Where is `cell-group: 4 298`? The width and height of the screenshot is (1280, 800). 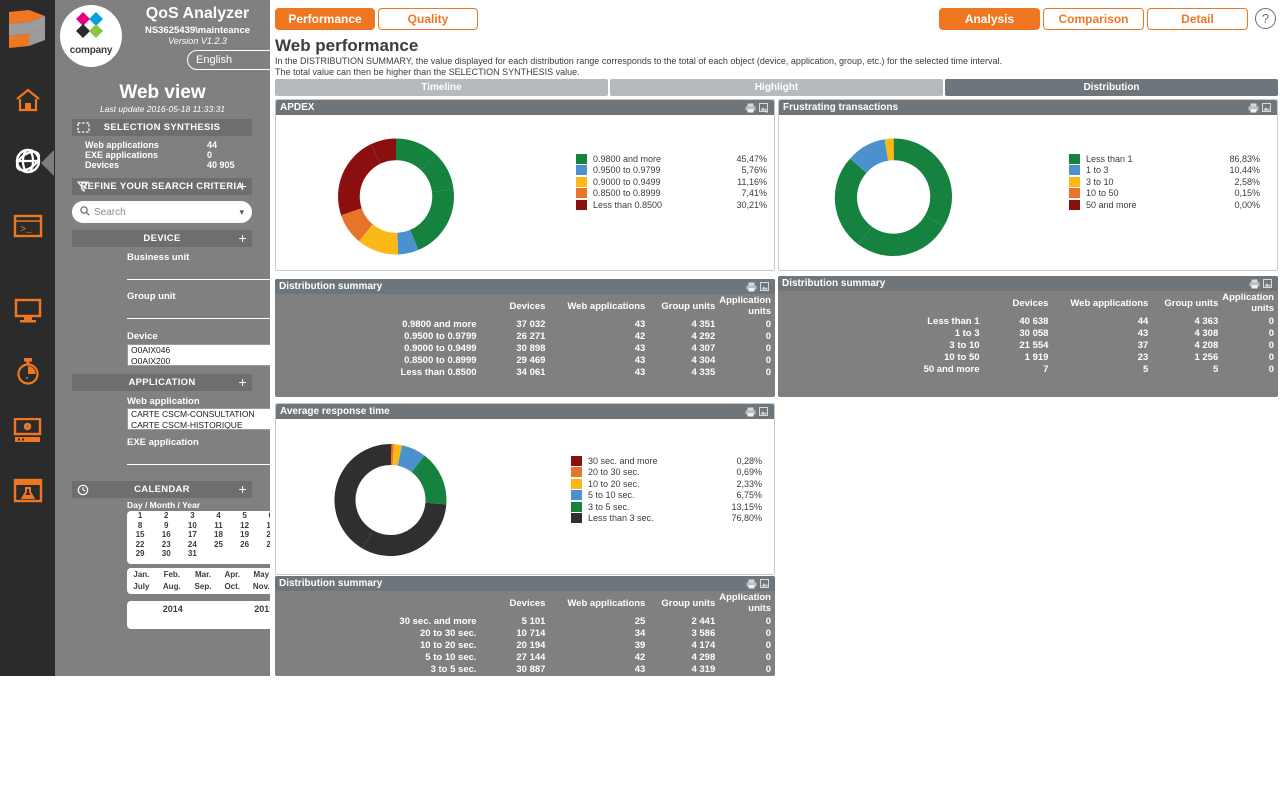
cell-group: 4 298 is located at coordinates (703, 657).